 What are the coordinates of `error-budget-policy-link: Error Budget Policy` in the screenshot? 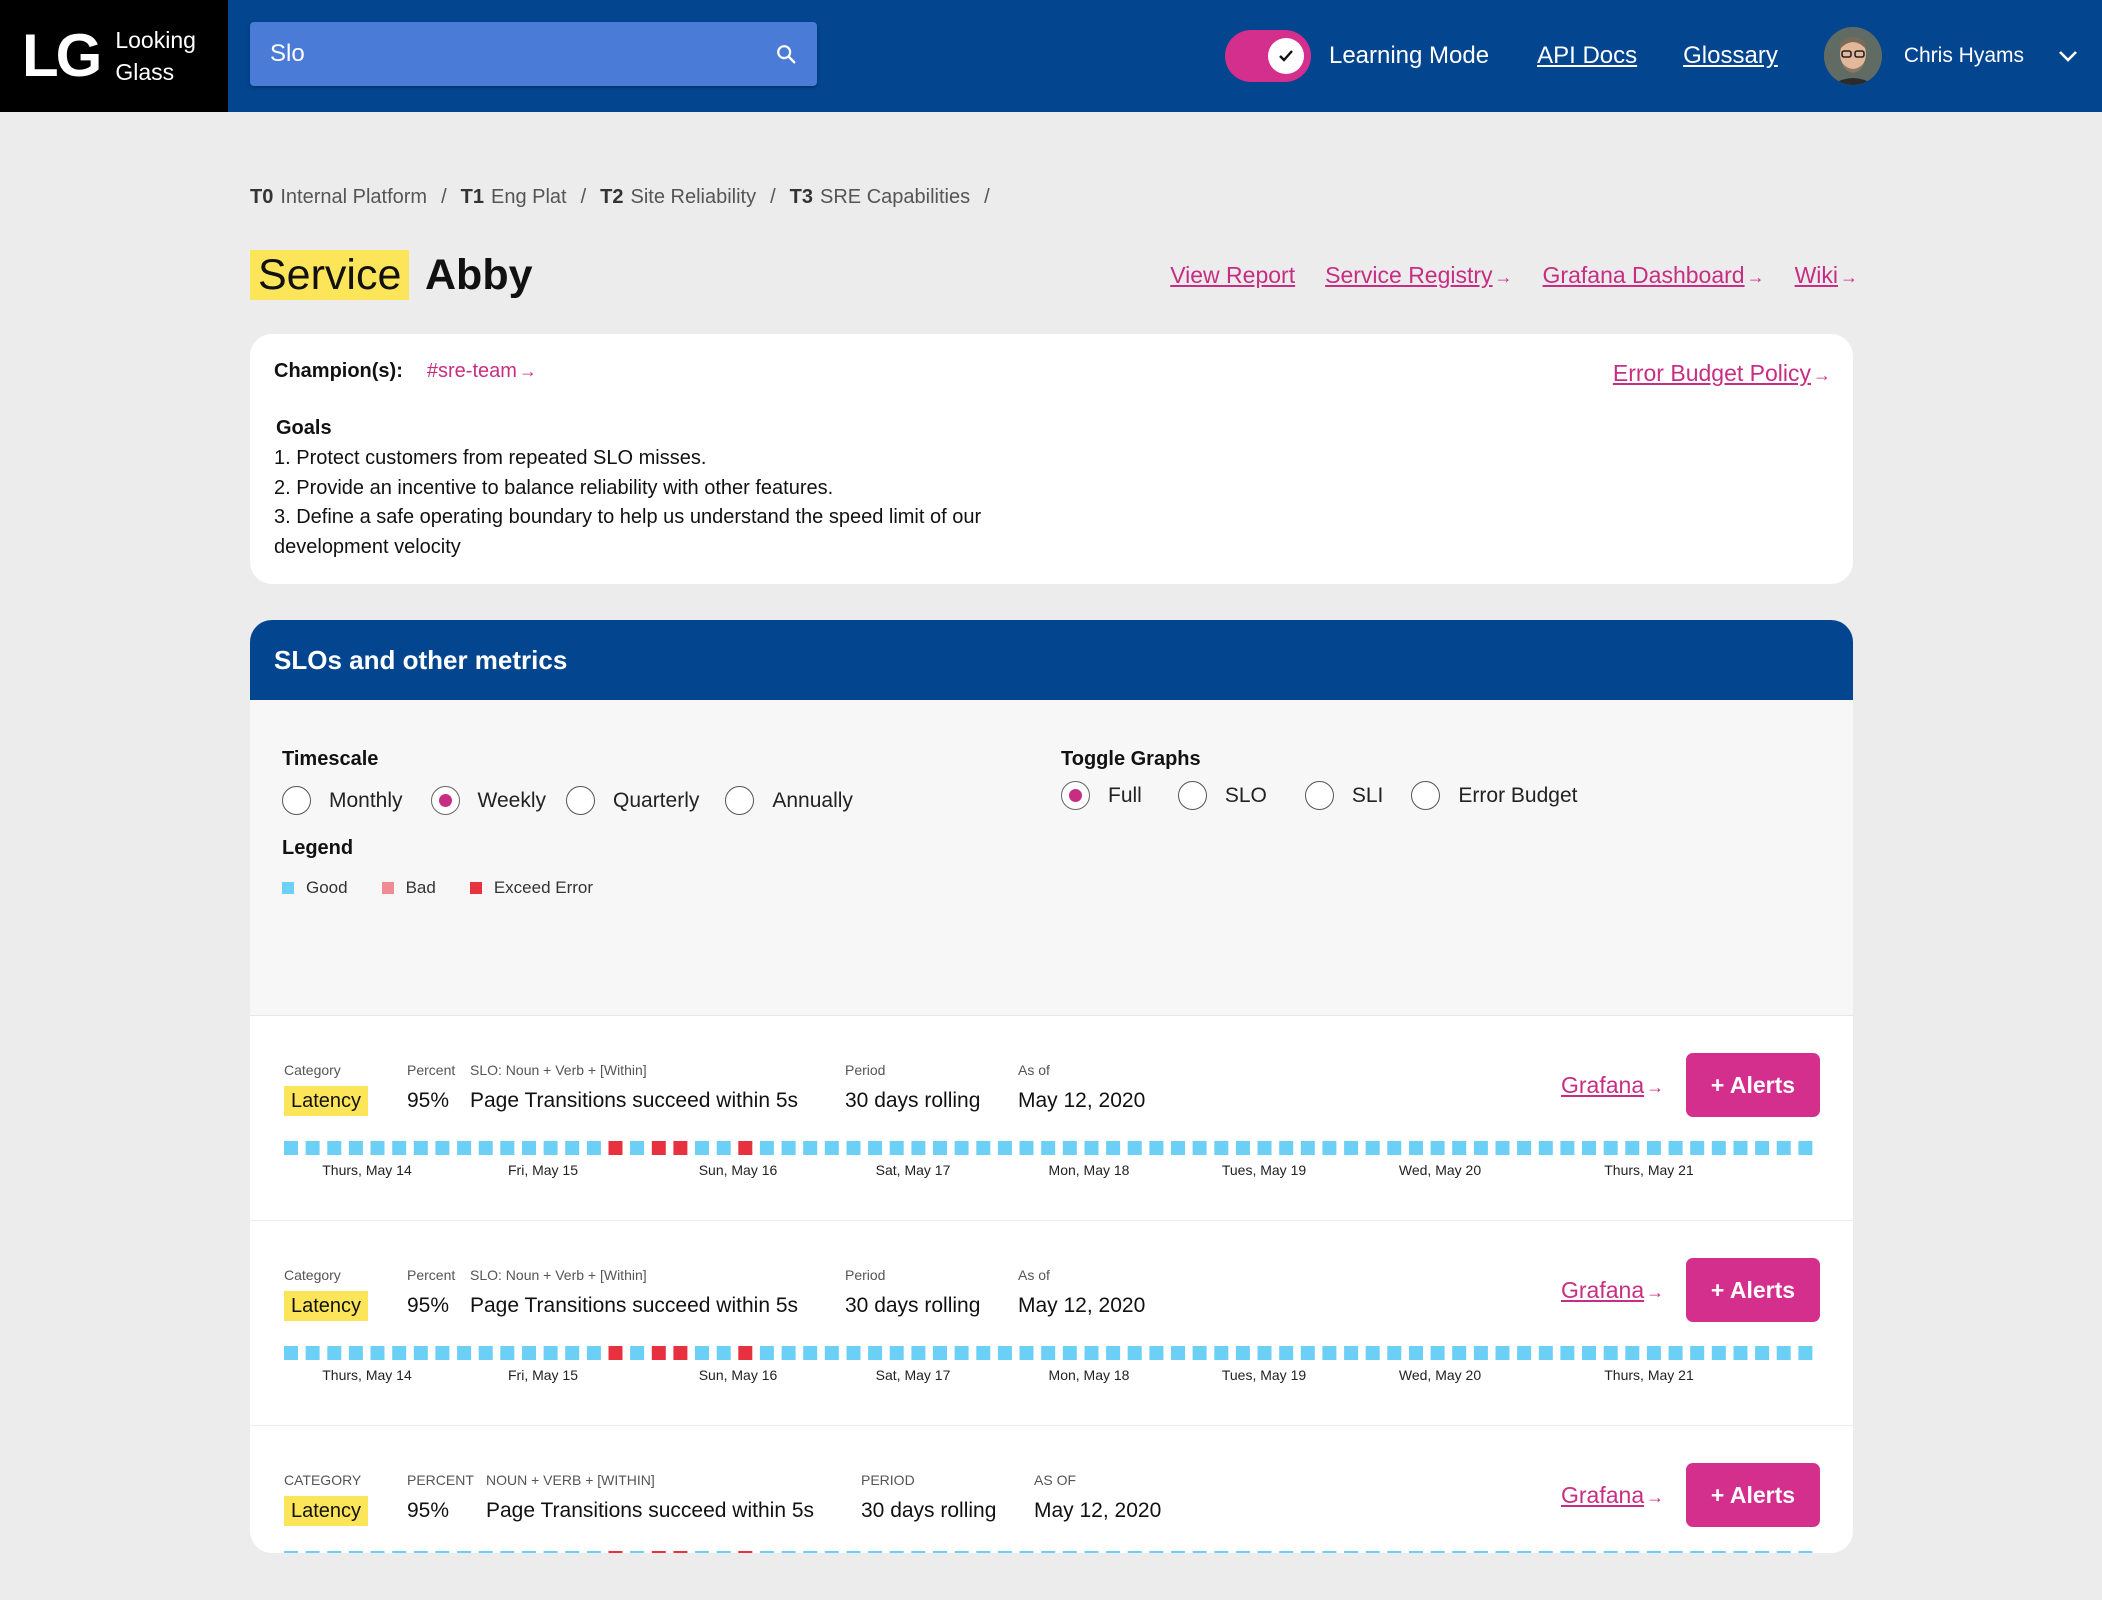 It's located at (1712, 373).